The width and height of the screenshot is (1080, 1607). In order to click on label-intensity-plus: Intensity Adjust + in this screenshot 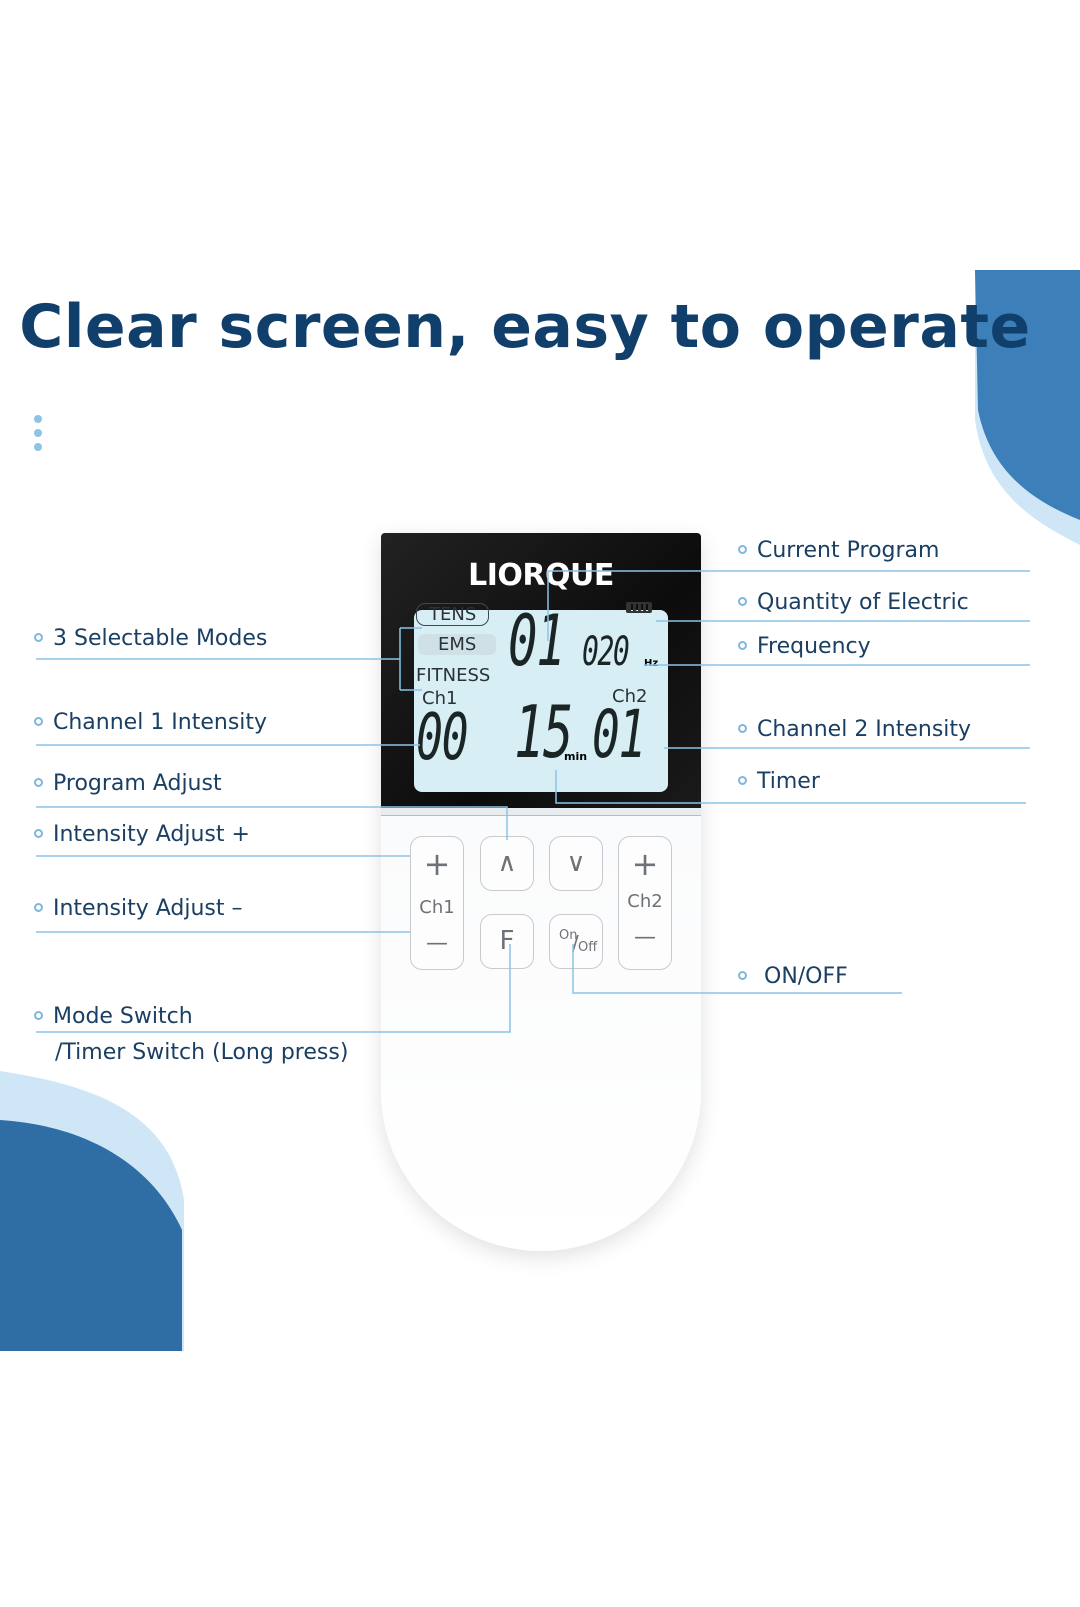, I will do `click(142, 834)`.